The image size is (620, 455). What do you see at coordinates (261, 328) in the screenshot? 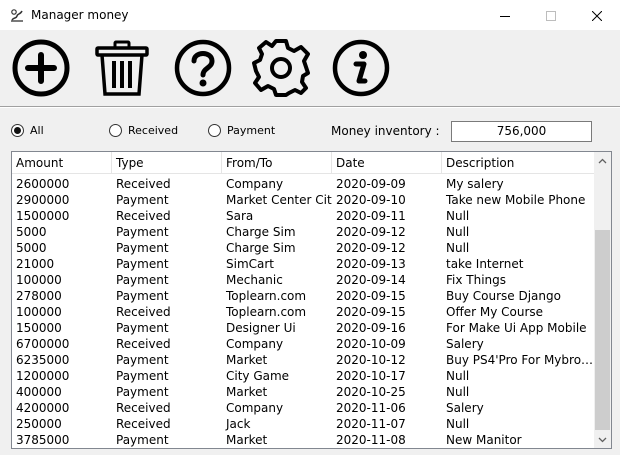
I see `cell-from-to: Designer Ui` at bounding box center [261, 328].